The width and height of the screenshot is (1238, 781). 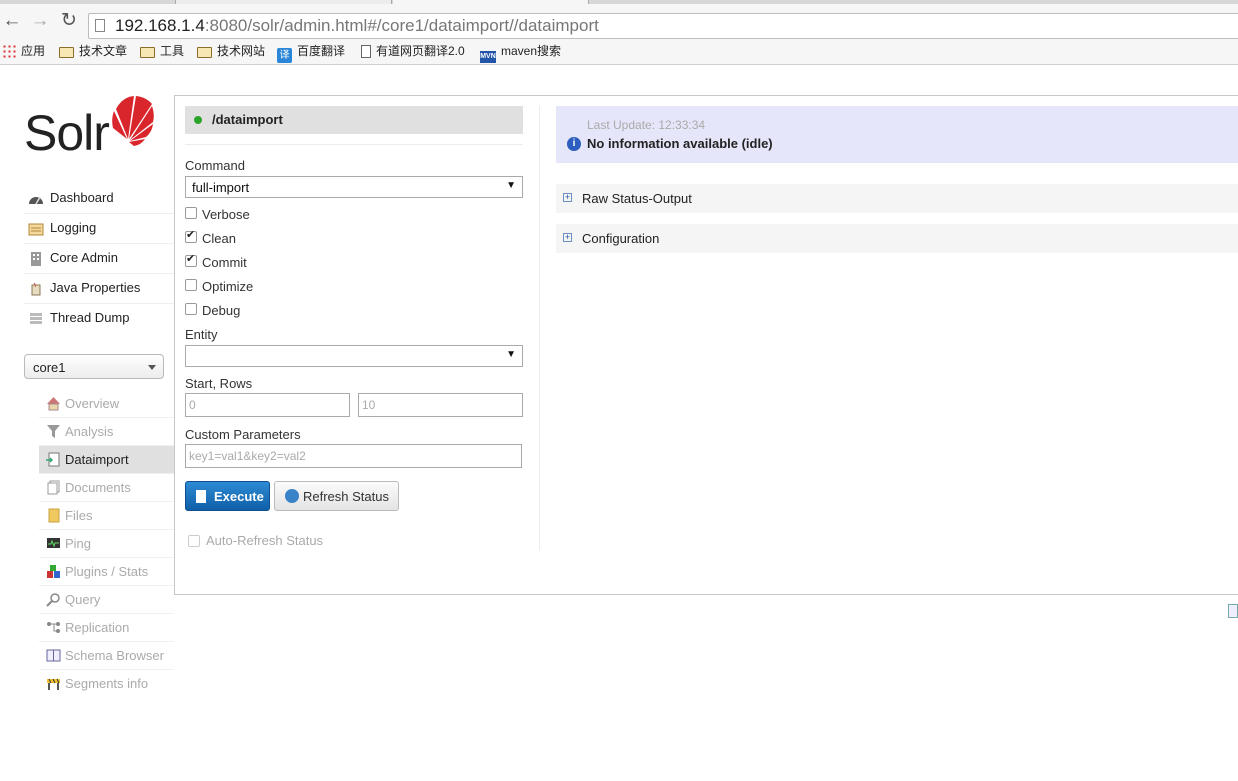 I want to click on start-input: 0, so click(x=267, y=405).